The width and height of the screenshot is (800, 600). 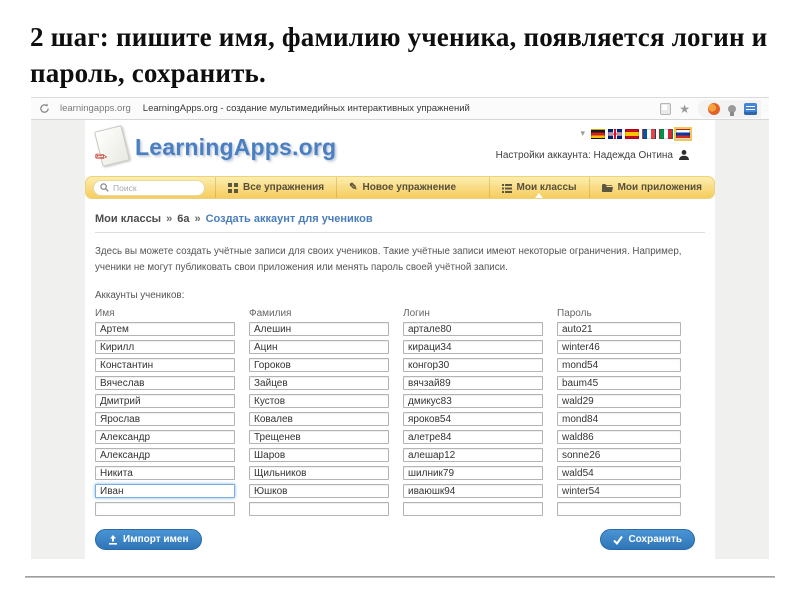 What do you see at coordinates (632, 133) in the screenshot?
I see `spanish-flag` at bounding box center [632, 133].